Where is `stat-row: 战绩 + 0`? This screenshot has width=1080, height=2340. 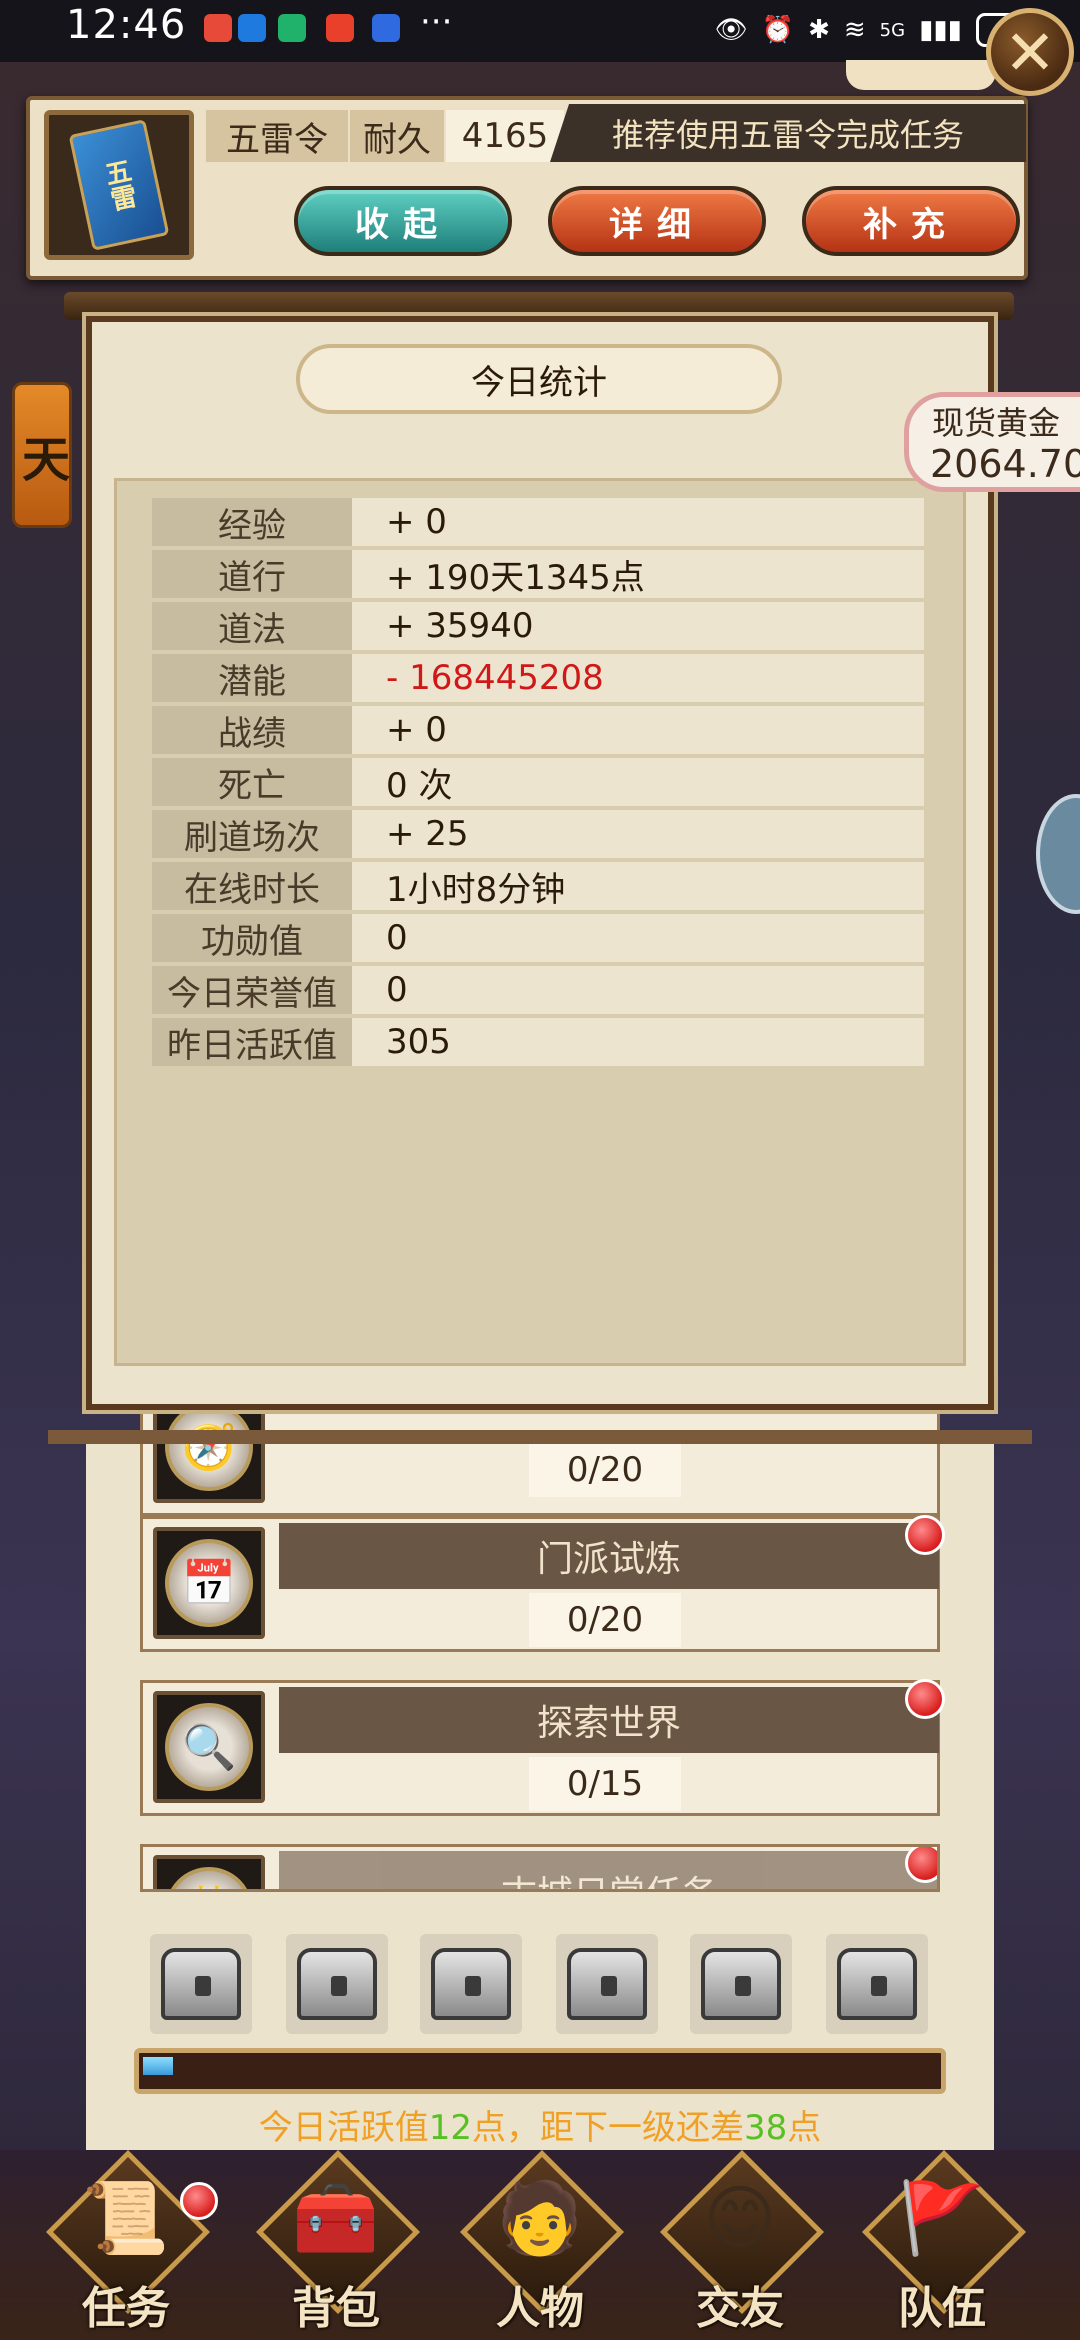
stat-row: 战绩 + 0 is located at coordinates (538, 730).